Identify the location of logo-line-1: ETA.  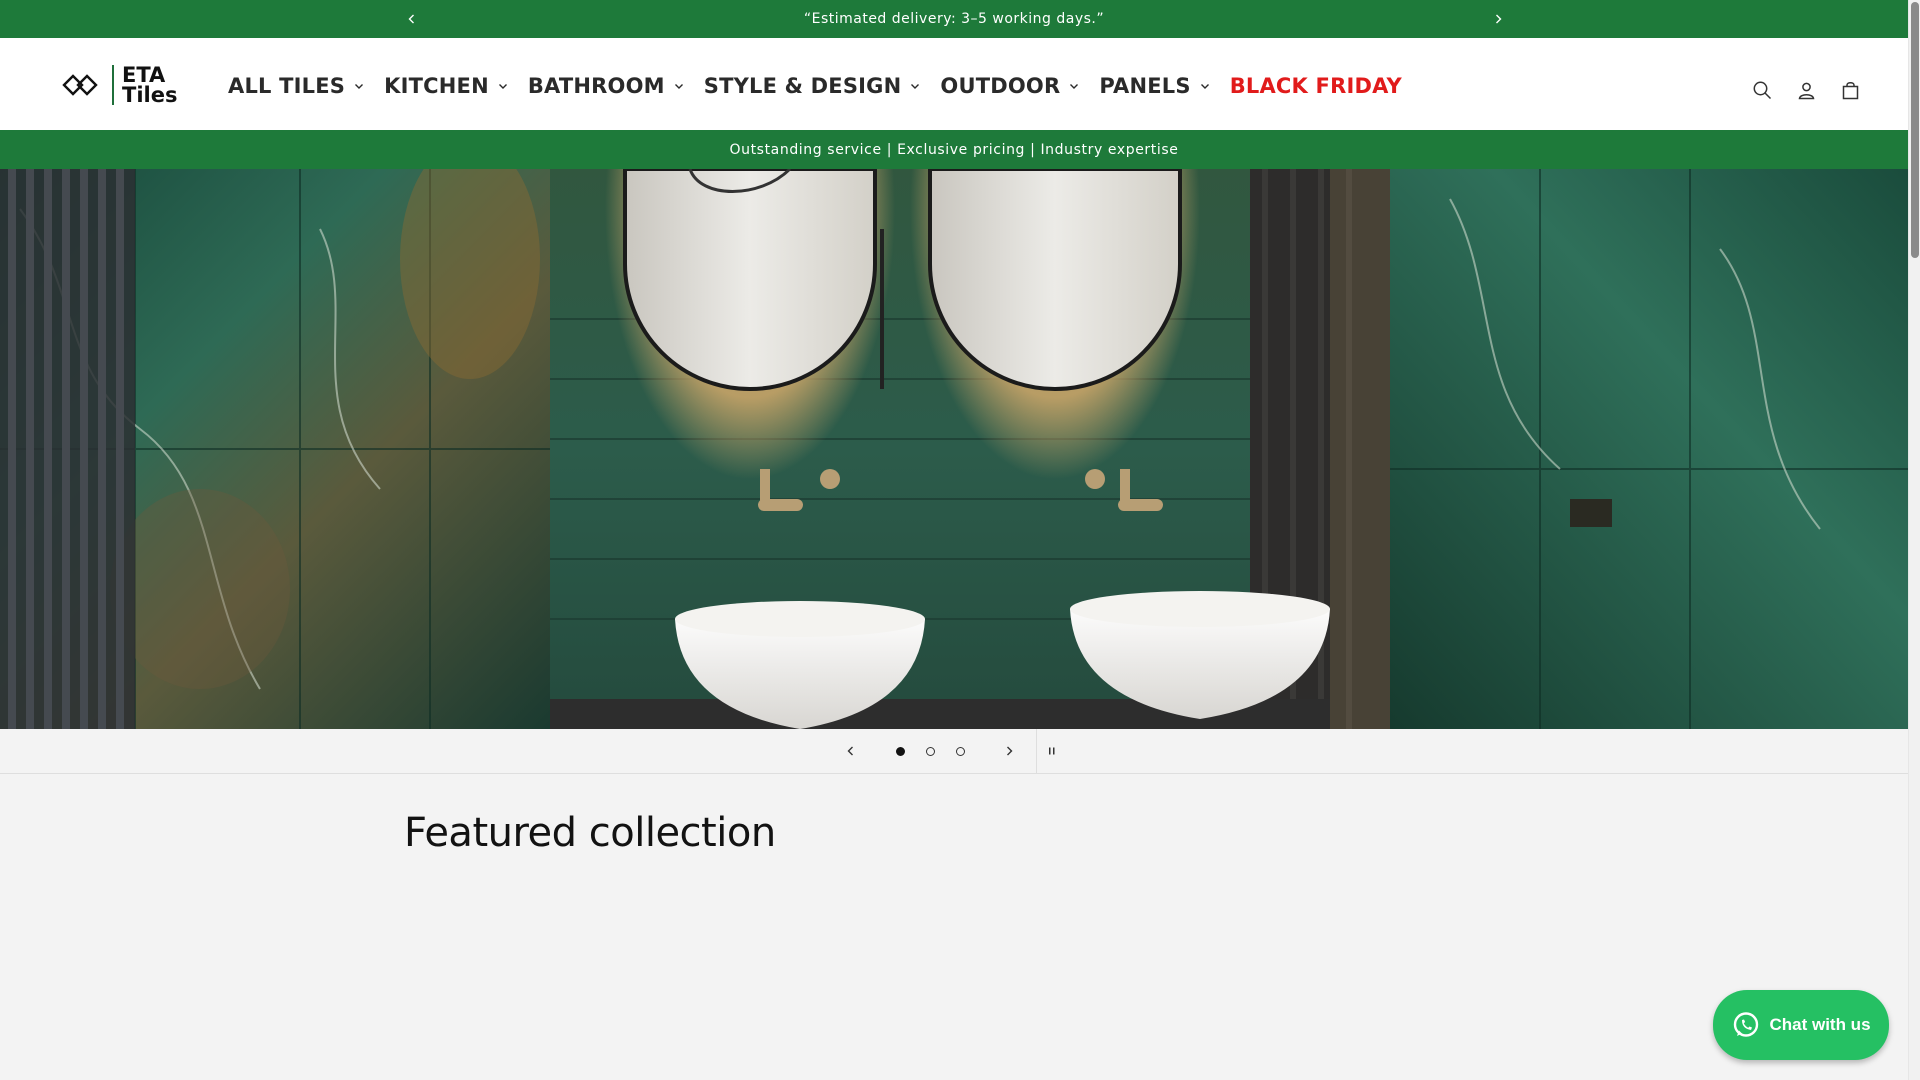
(144, 75).